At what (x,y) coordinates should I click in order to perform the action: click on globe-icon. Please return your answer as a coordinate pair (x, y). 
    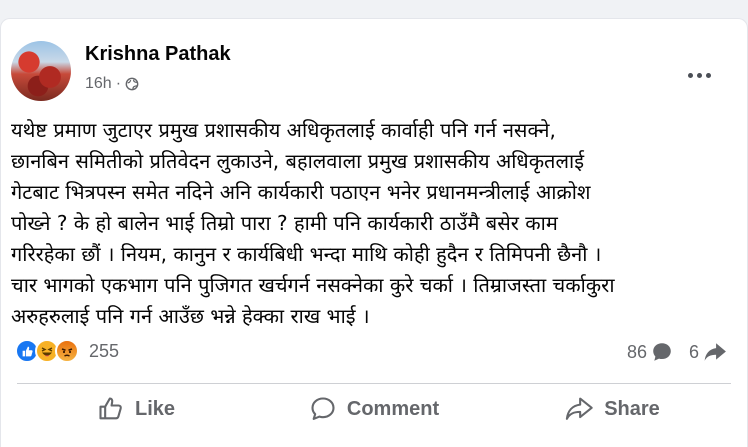
    Looking at the image, I should click on (132, 84).